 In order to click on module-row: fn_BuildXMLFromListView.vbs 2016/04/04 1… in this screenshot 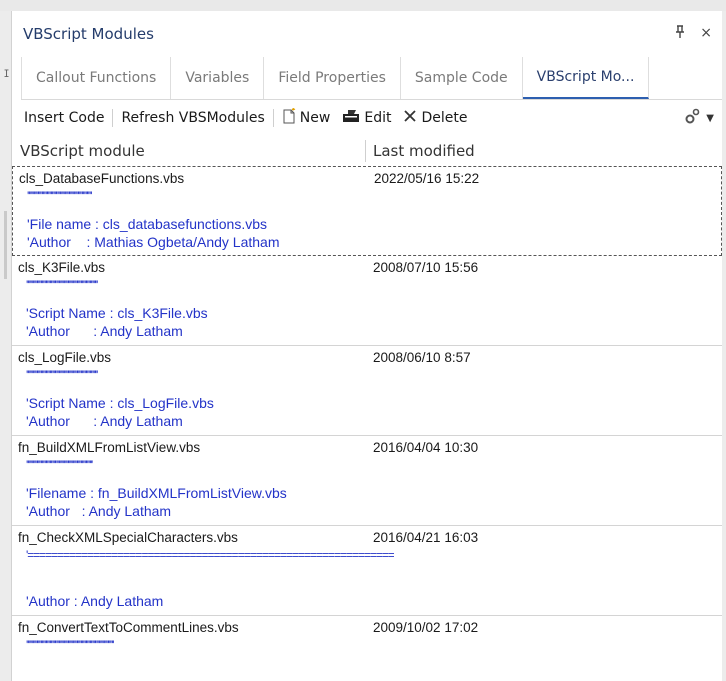, I will do `click(367, 481)`.